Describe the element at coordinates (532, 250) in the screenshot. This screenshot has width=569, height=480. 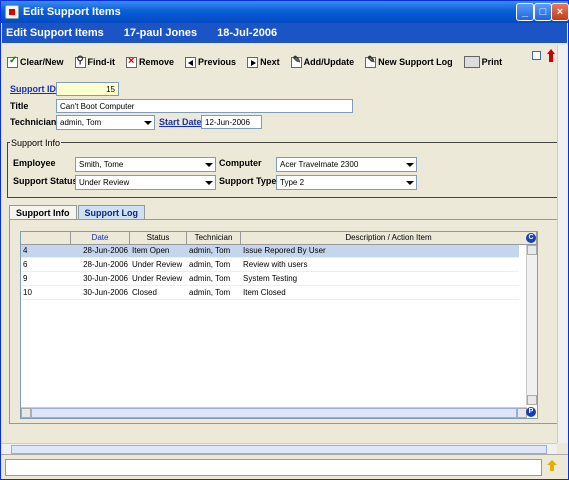
I see `scroll-up-button` at that location.